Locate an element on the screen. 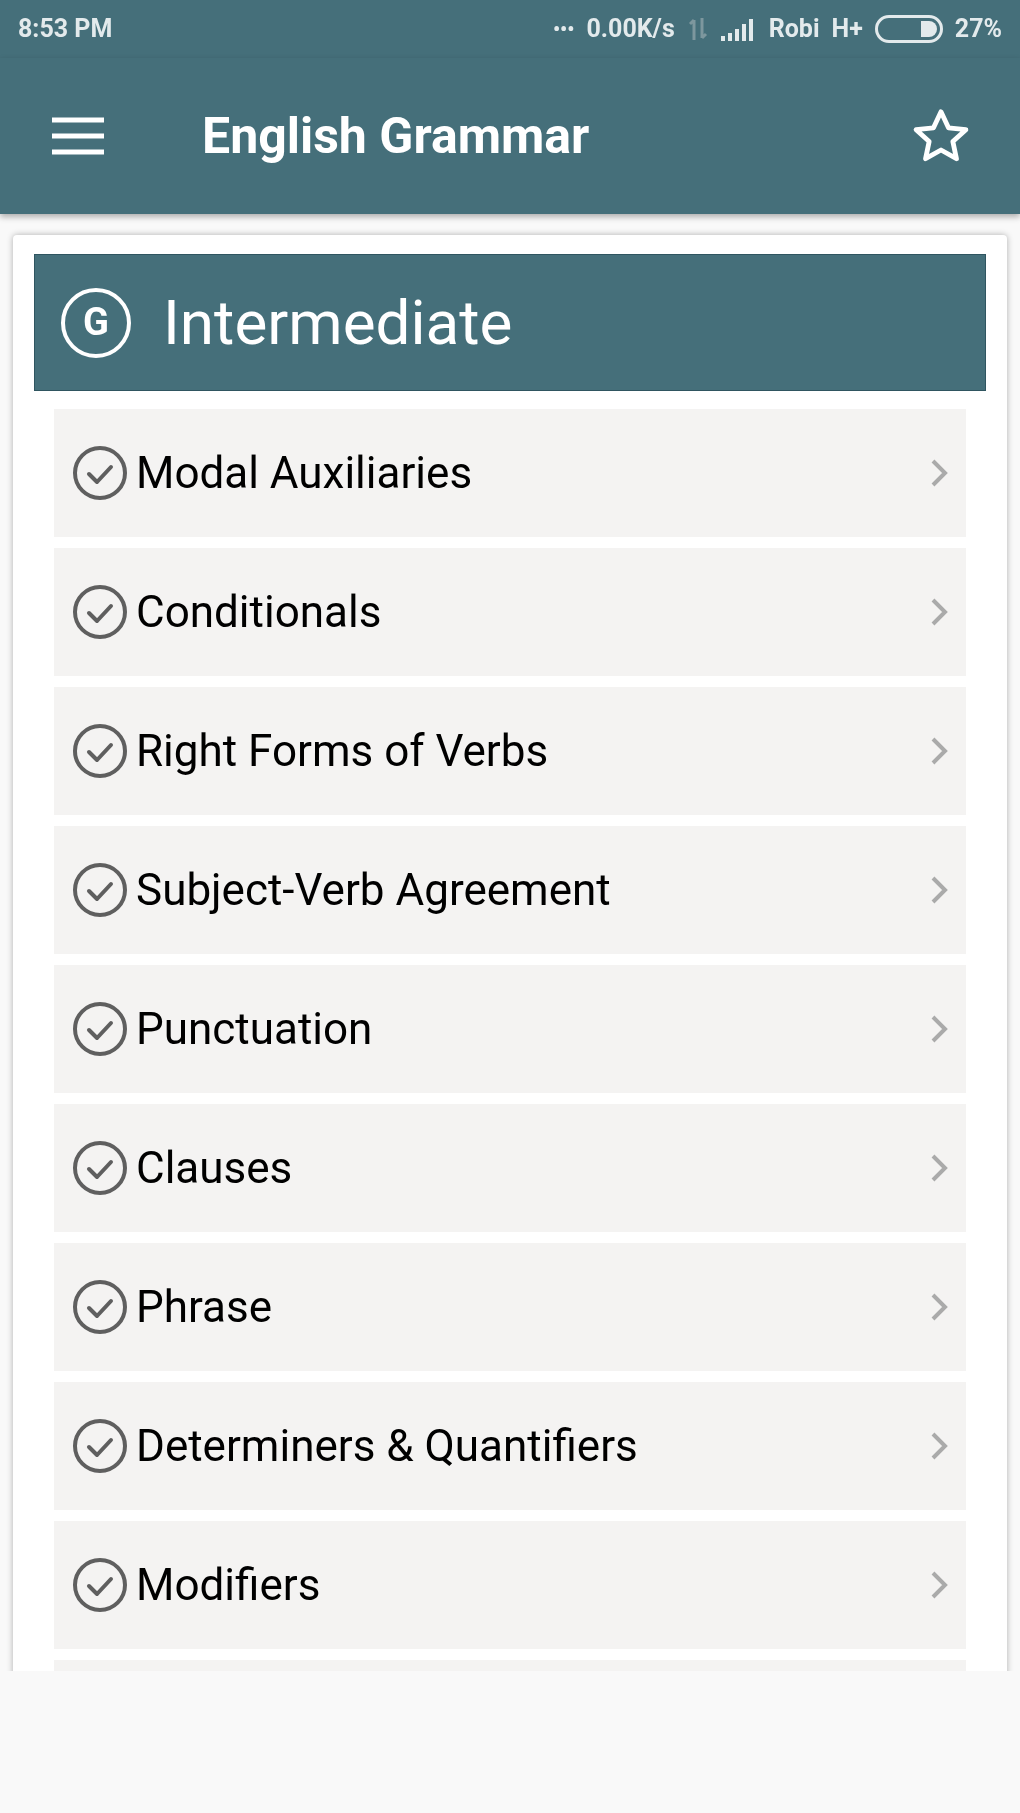 This screenshot has height=1813, width=1020. network-type: H+ is located at coordinates (847, 29).